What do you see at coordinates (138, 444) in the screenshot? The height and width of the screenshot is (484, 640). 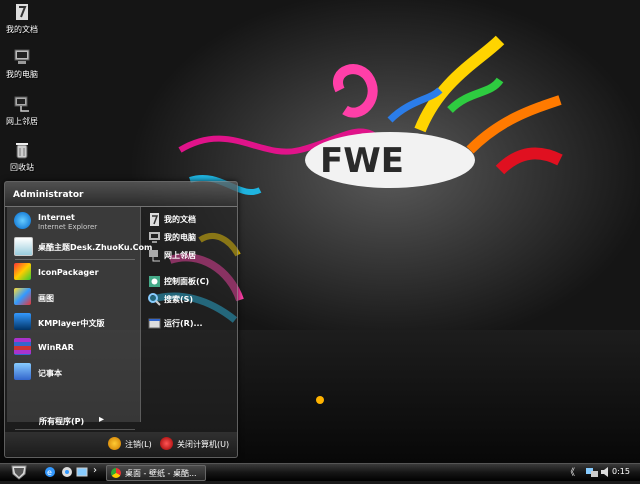 I see `logoff-label: 注销(L)` at bounding box center [138, 444].